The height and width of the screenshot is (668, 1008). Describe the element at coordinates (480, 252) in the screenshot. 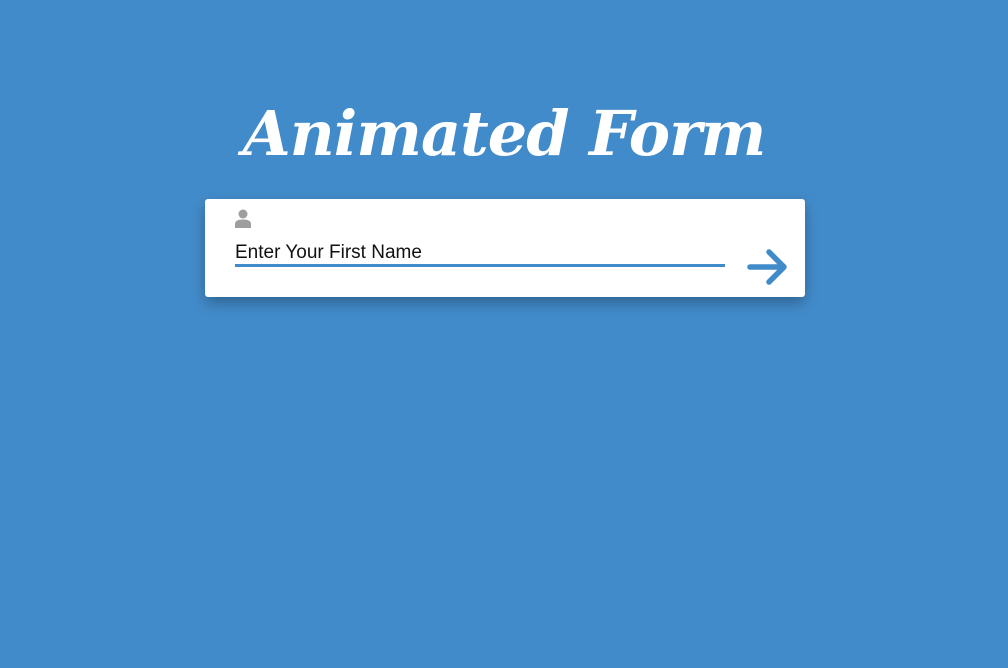

I see `first-name-input` at that location.